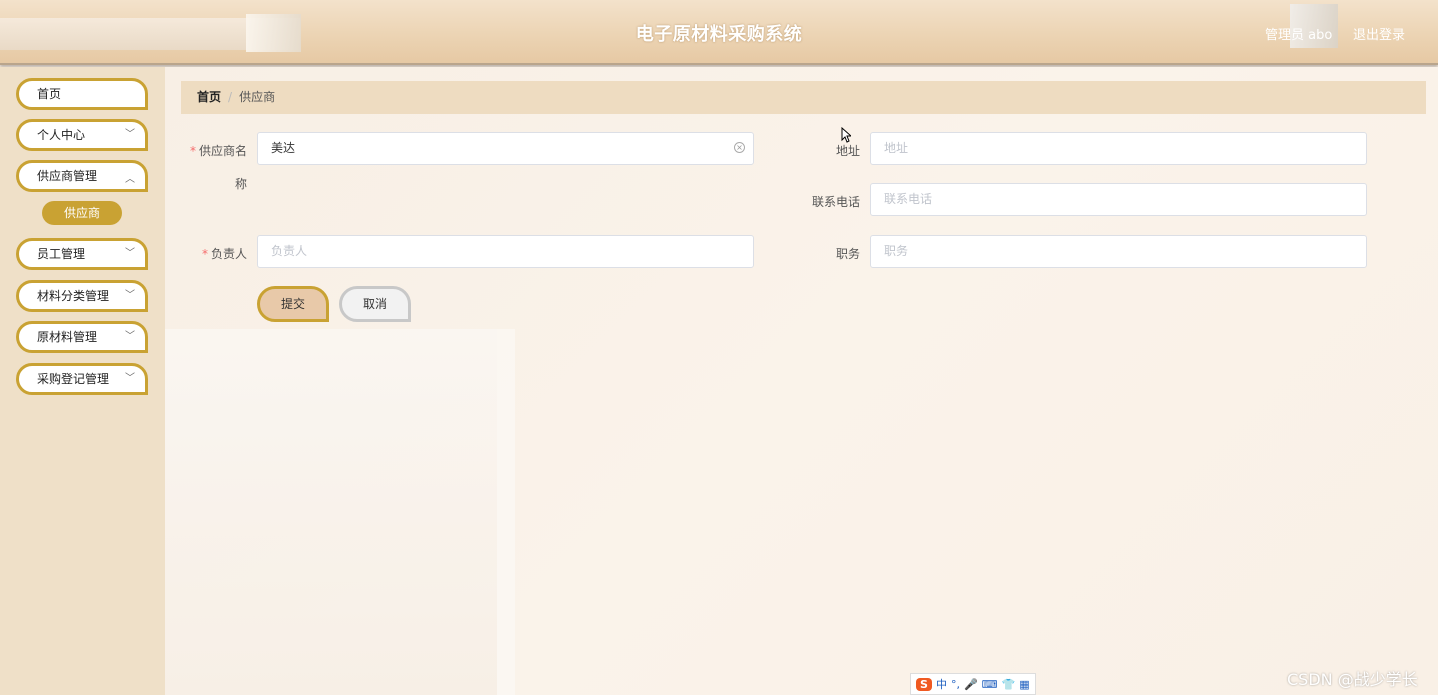 The width and height of the screenshot is (1438, 695). I want to click on ime-logo-icon: S, so click(924, 684).